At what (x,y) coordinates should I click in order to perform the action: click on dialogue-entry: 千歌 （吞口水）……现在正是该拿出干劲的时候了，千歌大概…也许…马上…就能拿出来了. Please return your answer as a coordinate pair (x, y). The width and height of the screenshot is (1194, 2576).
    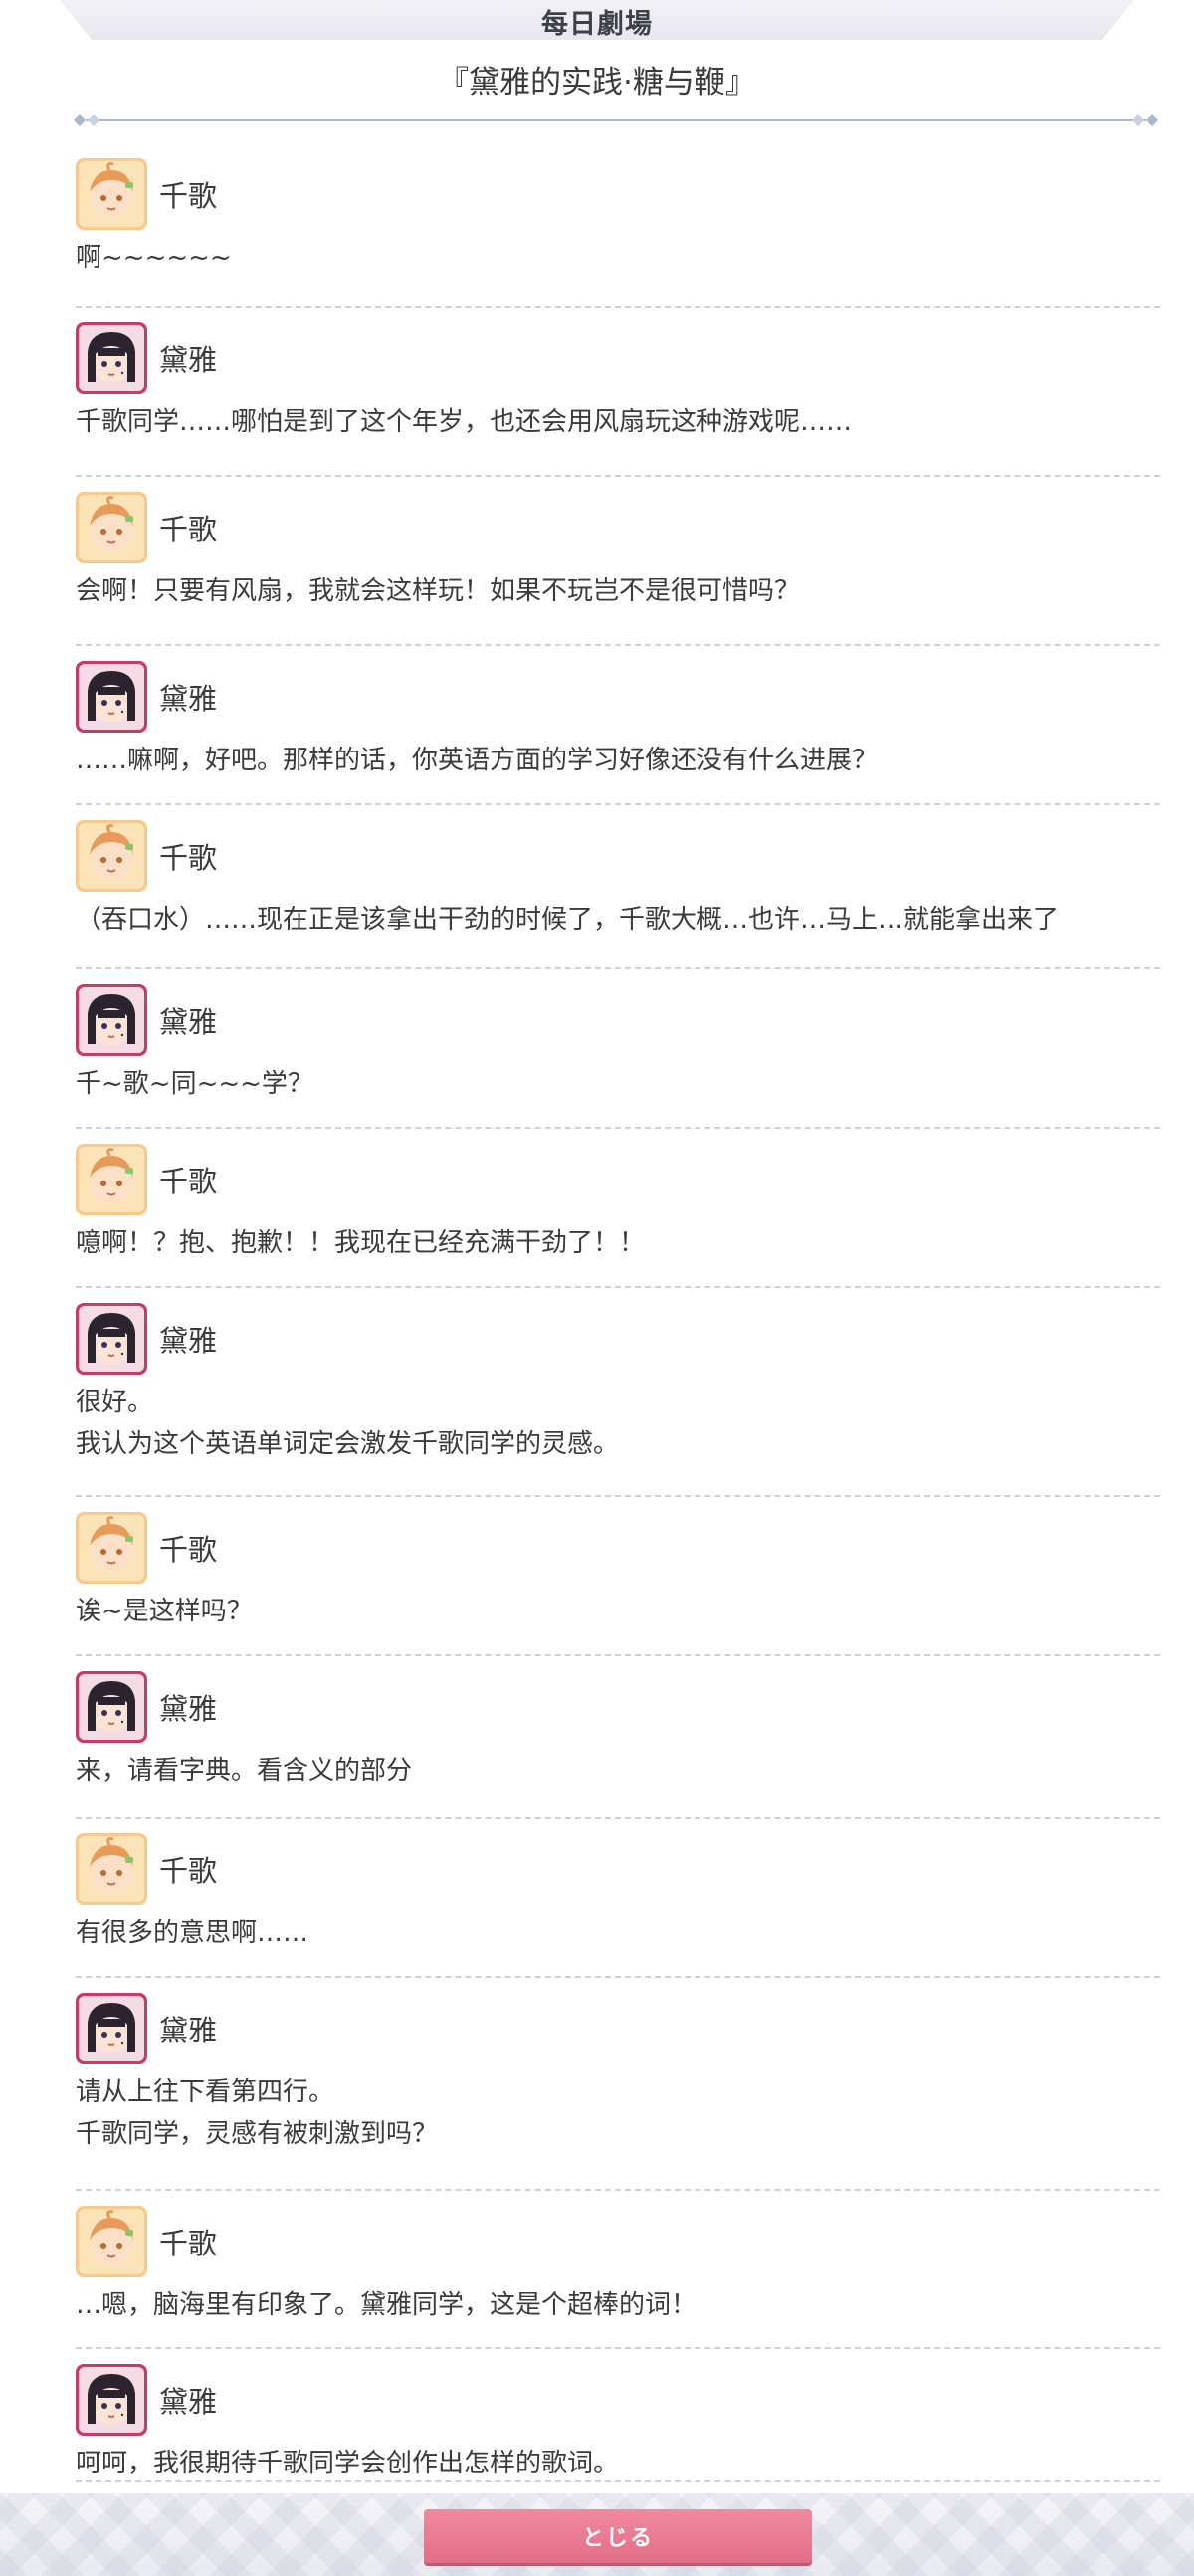
    Looking at the image, I should click on (618, 890).